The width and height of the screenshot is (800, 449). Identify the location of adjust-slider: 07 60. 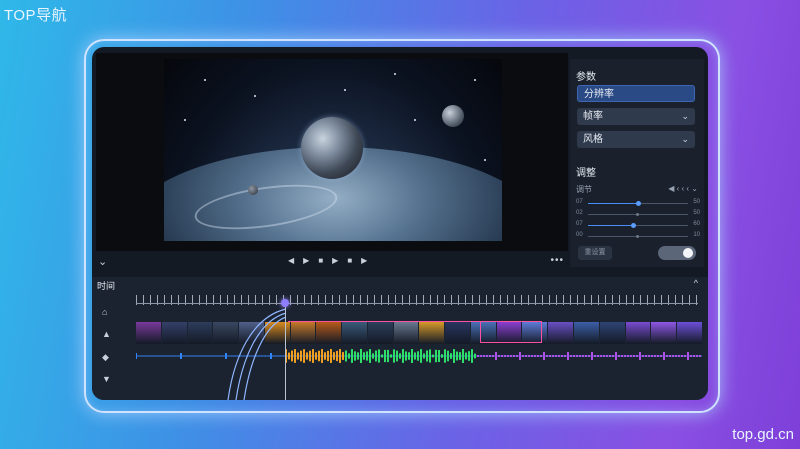
(638, 225).